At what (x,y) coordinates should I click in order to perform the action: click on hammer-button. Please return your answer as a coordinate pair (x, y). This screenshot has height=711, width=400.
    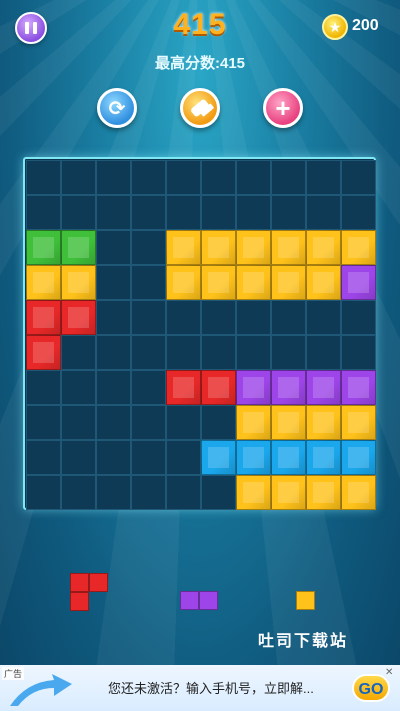
    Looking at the image, I should click on (200, 108).